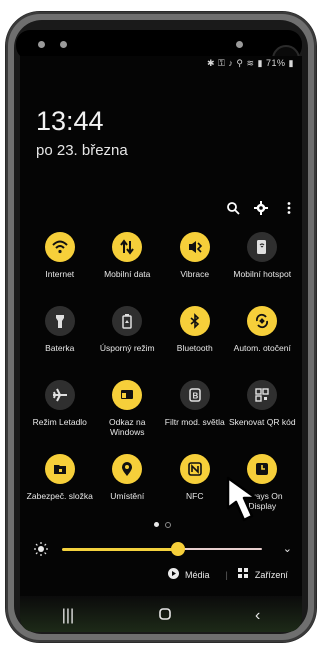  Describe the element at coordinates (262, 348) in the screenshot. I see `tile-label: Autom. otočení` at that location.